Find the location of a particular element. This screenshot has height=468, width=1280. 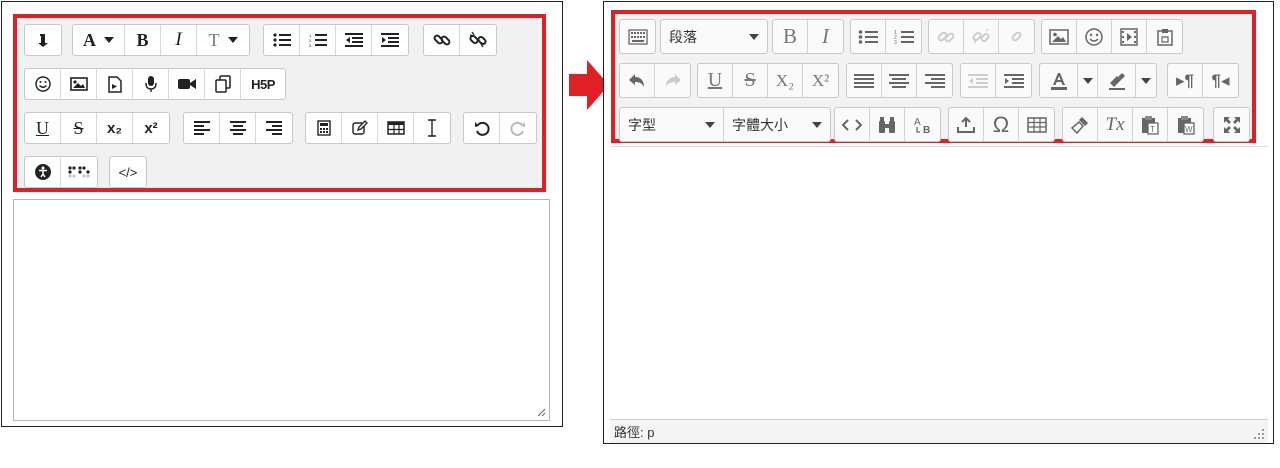

equation-icon is located at coordinates (324, 128).